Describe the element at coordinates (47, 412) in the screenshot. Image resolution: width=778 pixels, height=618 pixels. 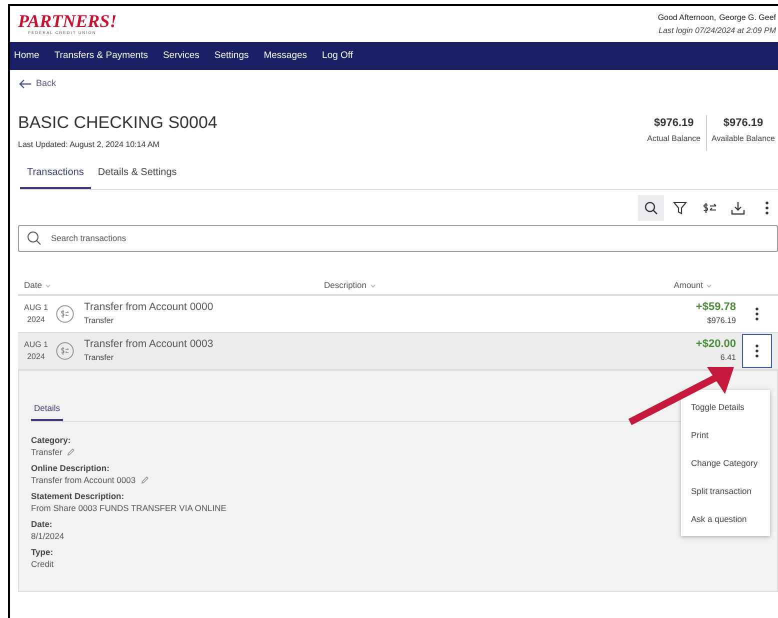
I see `tab: Details` at that location.